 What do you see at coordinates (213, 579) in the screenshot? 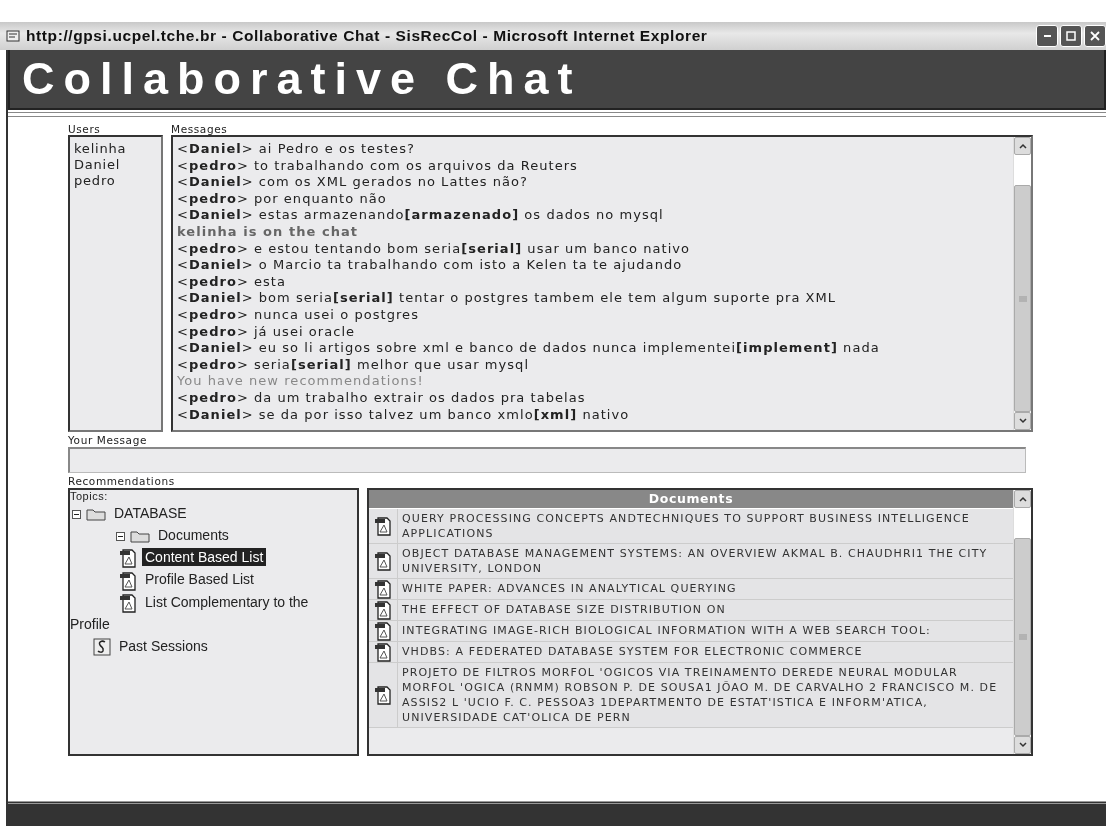
I see `tree-item: Profile Based List` at bounding box center [213, 579].